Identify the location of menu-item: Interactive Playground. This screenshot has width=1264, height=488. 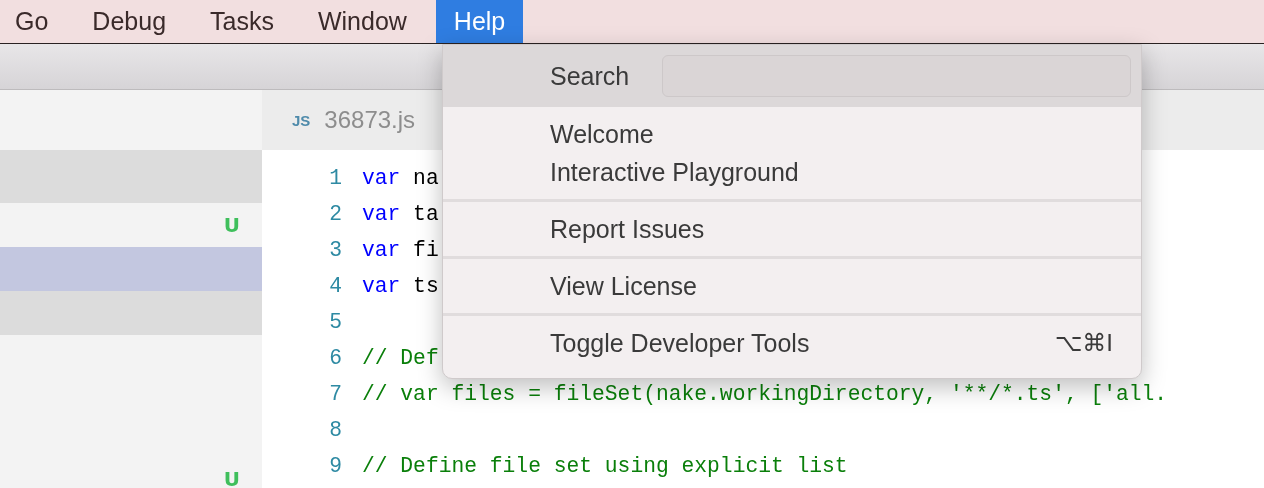
(792, 172).